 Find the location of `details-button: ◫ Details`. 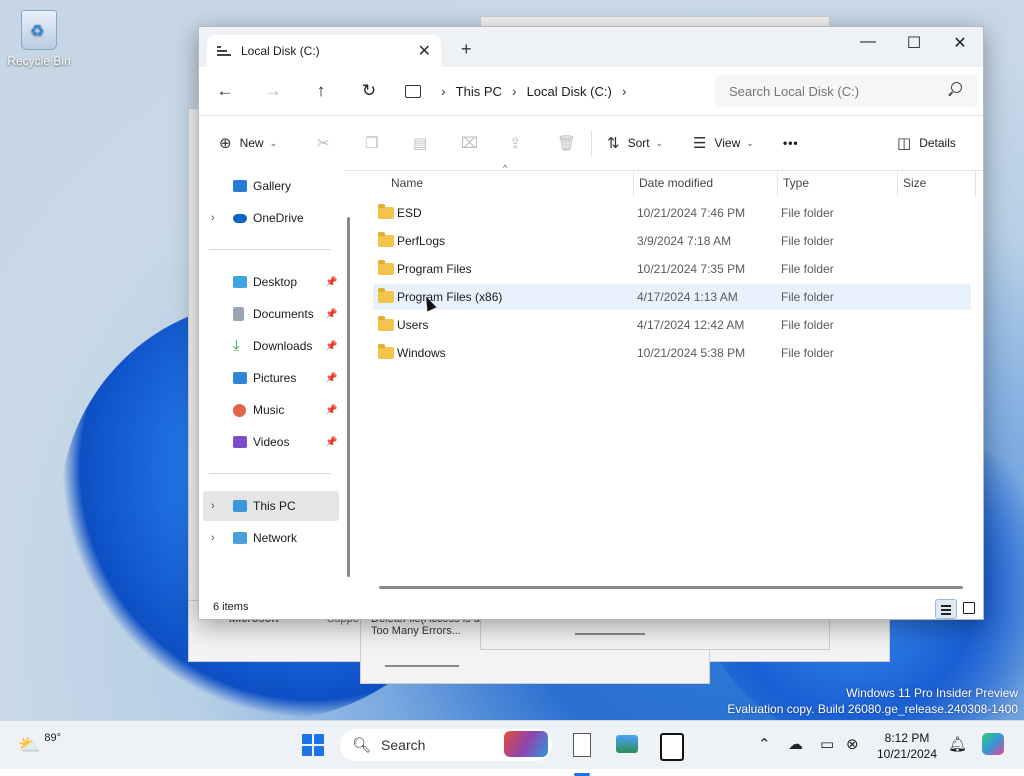

details-button: ◫ Details is located at coordinates (926, 143).